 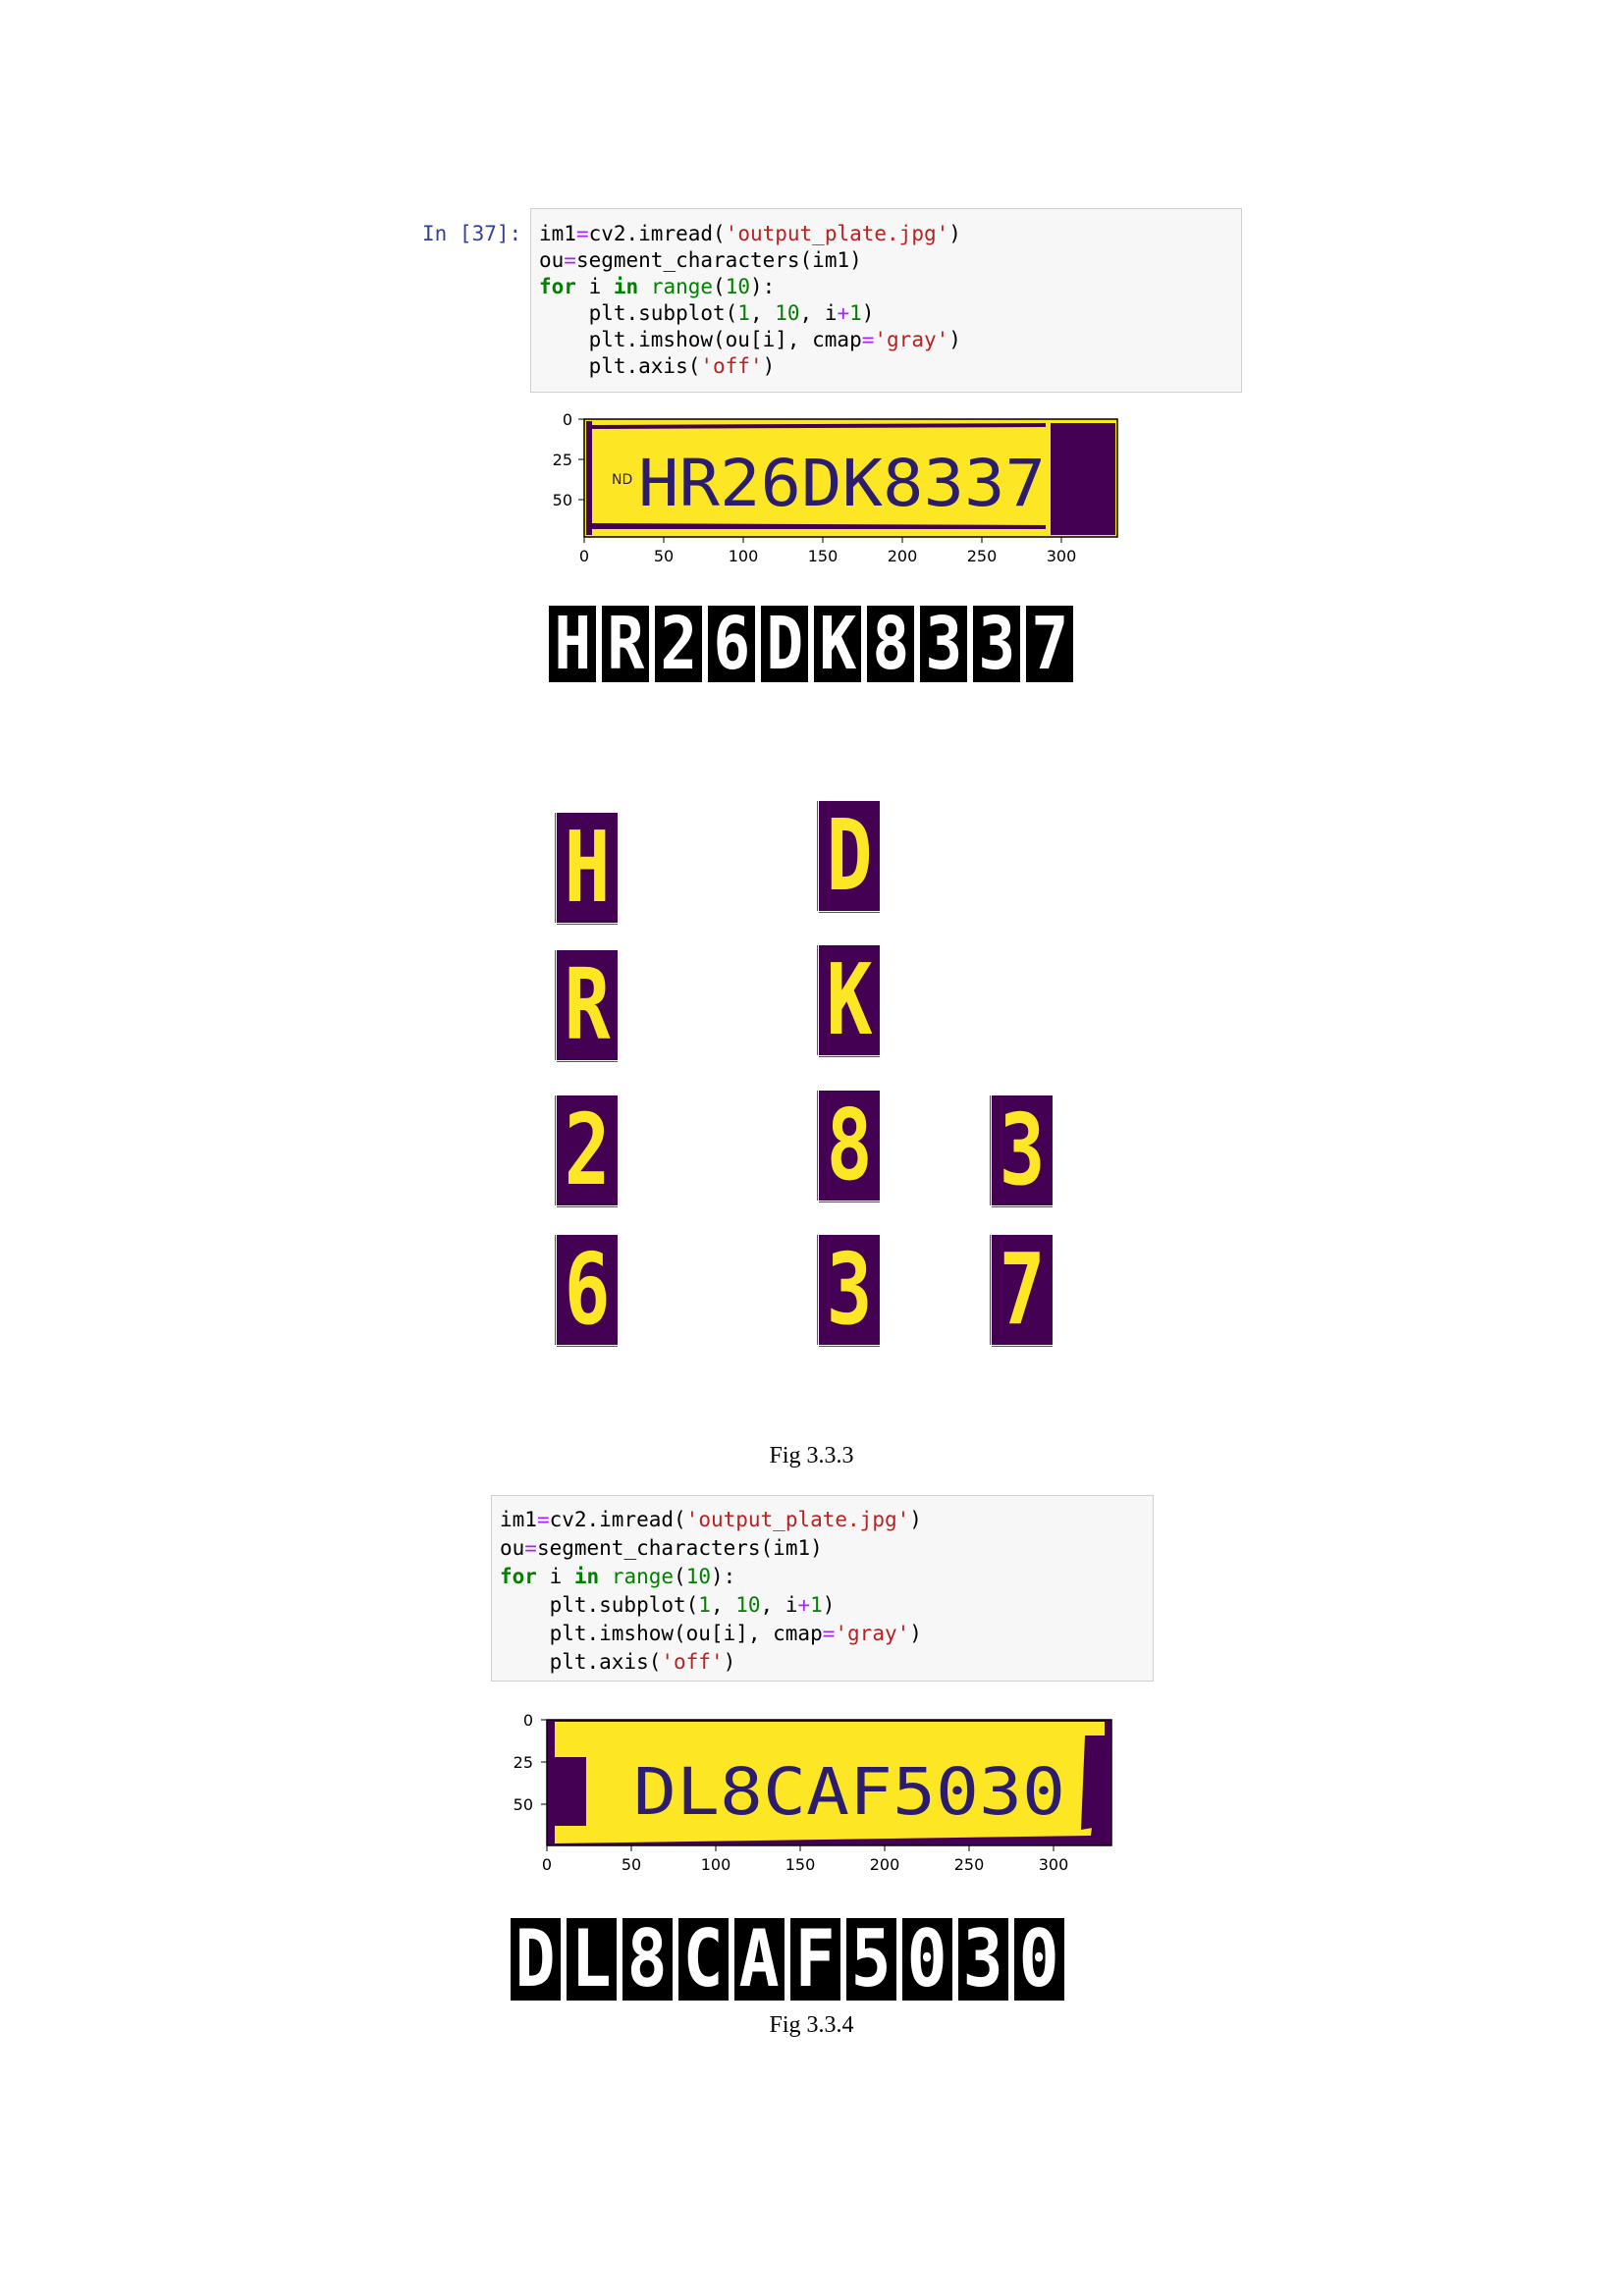 I want to click on plate-dark-right, so click(x=1083, y=479).